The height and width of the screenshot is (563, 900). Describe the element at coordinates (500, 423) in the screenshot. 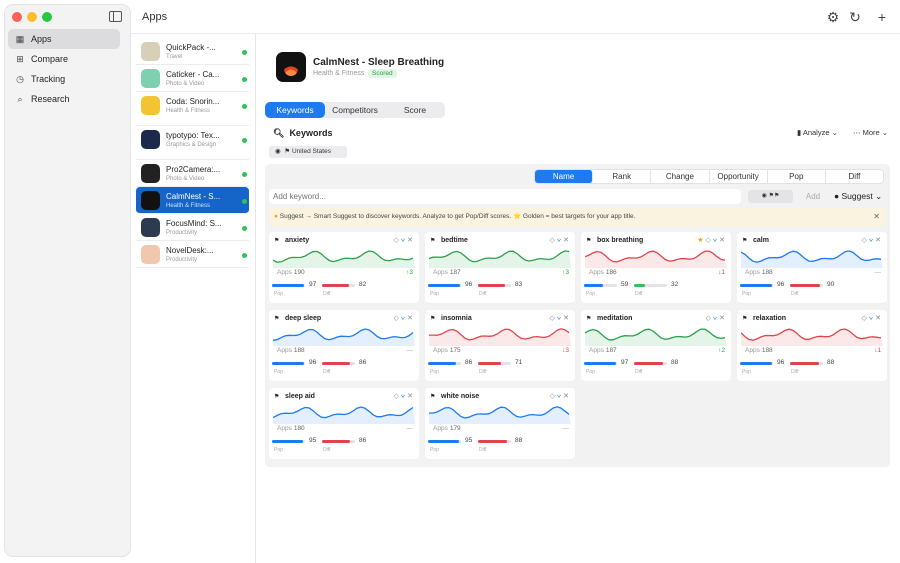

I see `keyword-card: ⚑ white noise ◇⩒✕ Apps 179 — 95 88 Pop Diff` at that location.